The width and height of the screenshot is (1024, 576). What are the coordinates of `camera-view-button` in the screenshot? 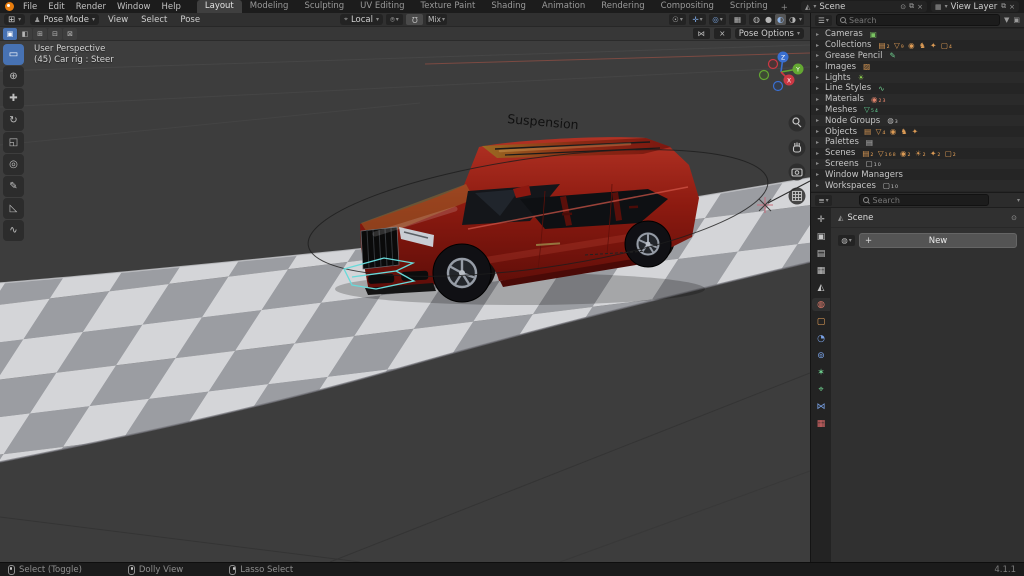 It's located at (797, 172).